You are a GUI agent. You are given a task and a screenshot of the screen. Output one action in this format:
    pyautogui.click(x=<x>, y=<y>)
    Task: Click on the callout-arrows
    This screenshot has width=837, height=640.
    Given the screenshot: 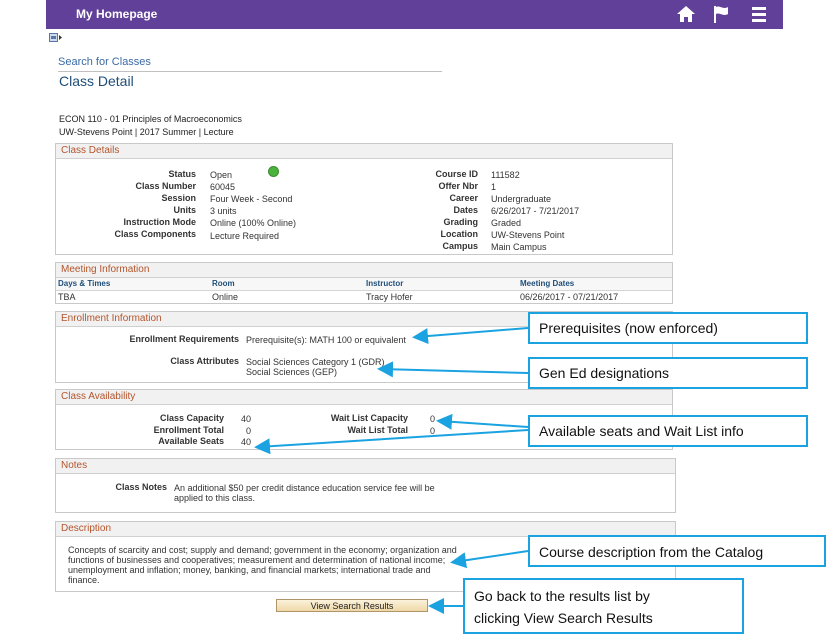 What is the action you would take?
    pyautogui.click(x=391, y=470)
    